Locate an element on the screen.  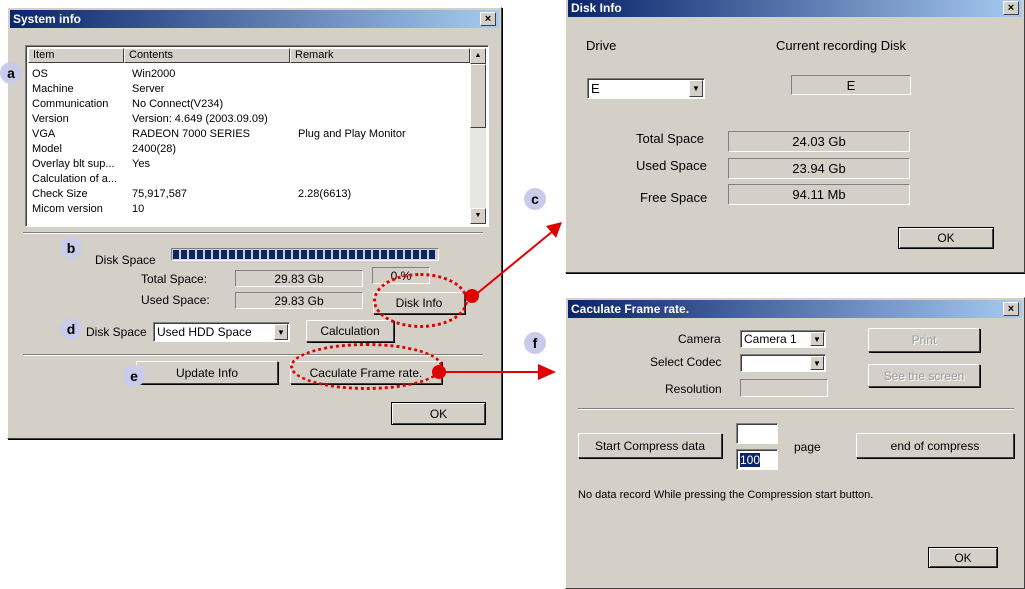
annotation-badge-b: b is located at coordinates (71, 248).